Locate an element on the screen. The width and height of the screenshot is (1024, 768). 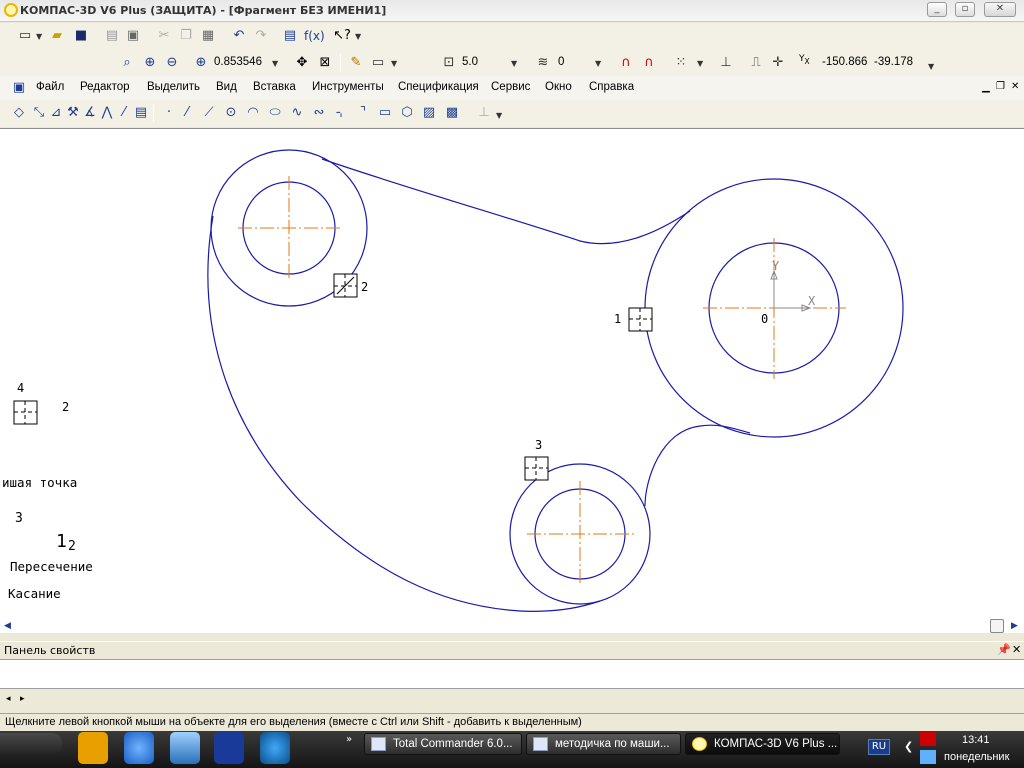
line-style-icon: ✎ is located at coordinates (356, 63).